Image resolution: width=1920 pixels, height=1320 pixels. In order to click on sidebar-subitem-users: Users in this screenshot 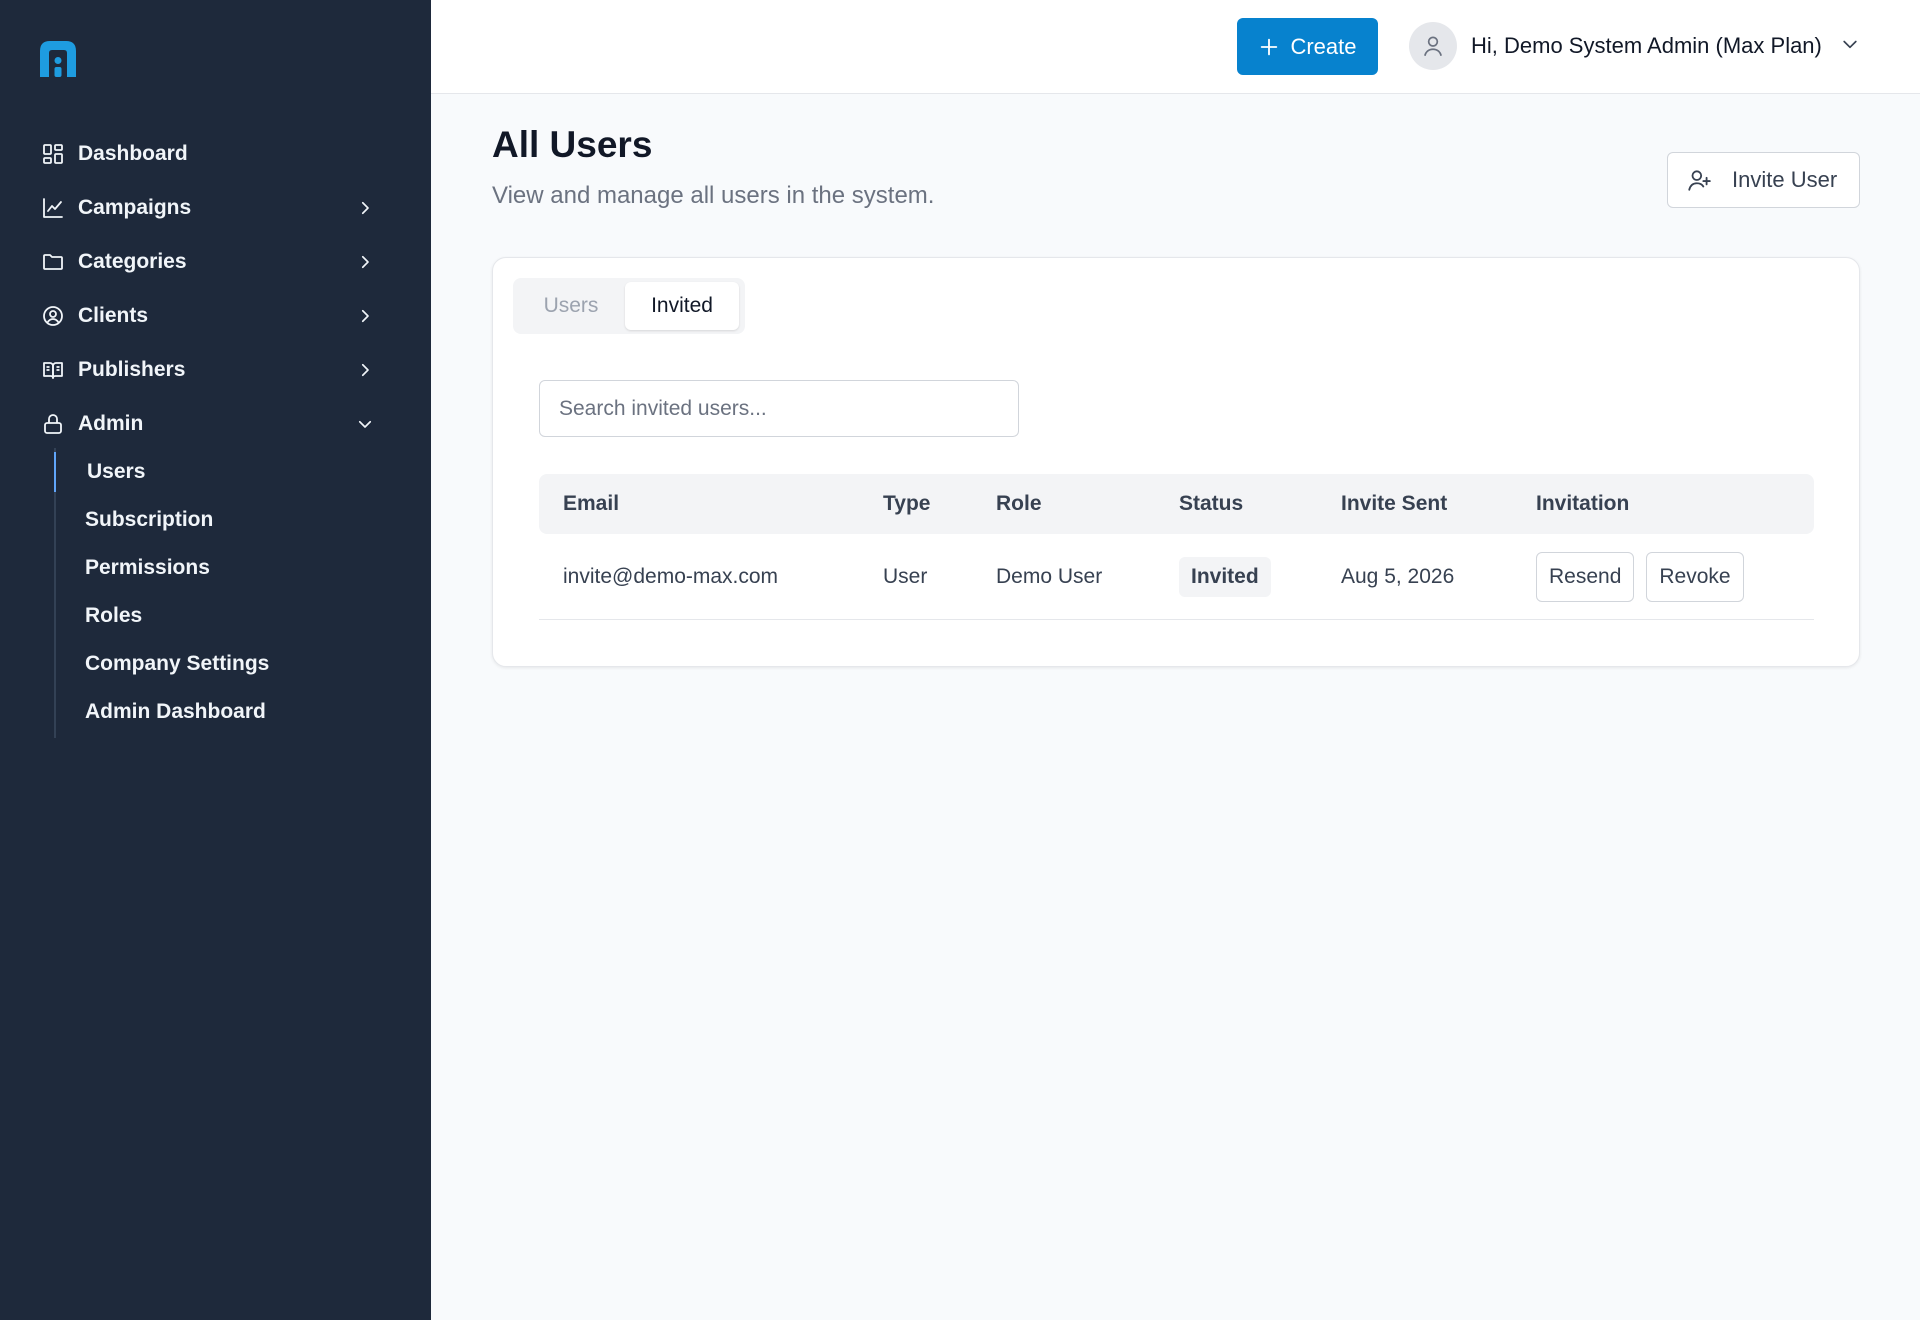, I will do `click(214, 472)`.